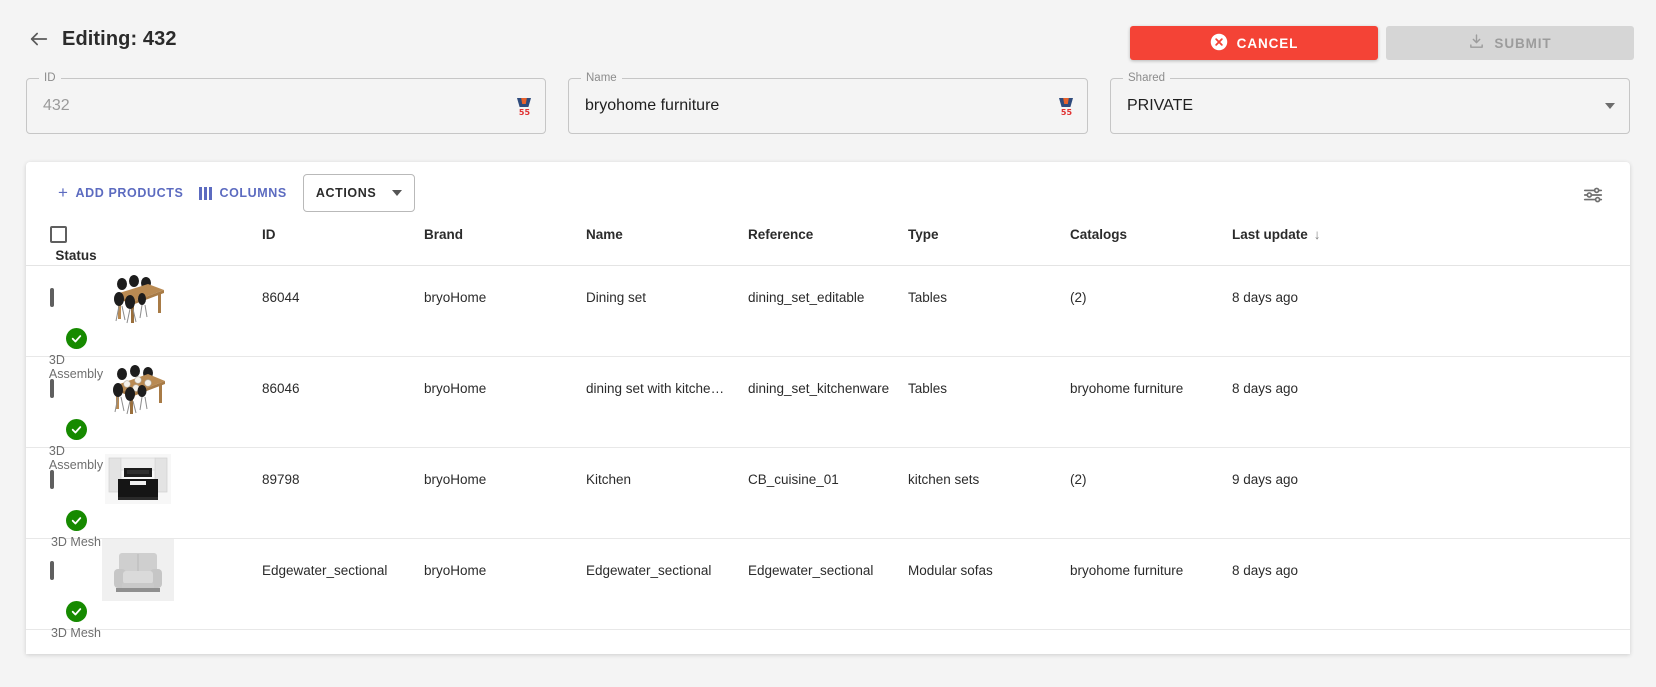  I want to click on header-actions: CANCEL SUBMIT, so click(1382, 43).